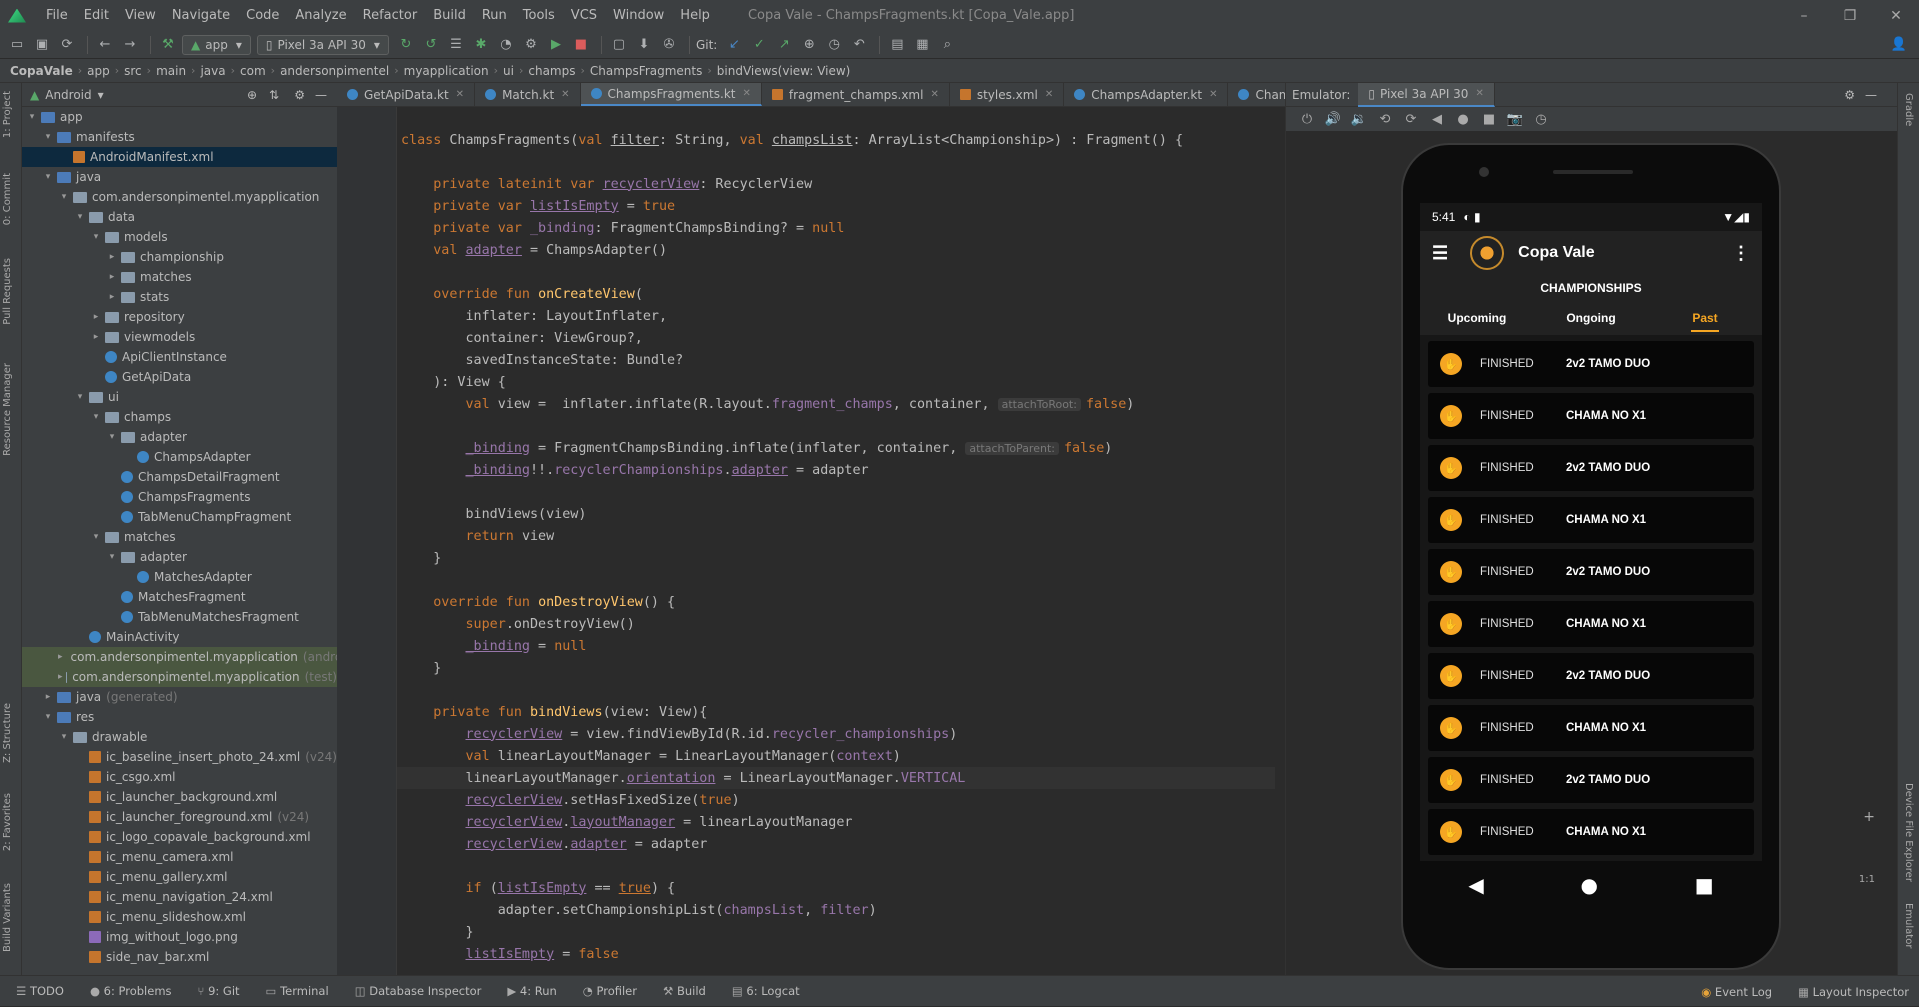 The width and height of the screenshot is (1919, 1007). Describe the element at coordinates (67, 45) in the screenshot. I see `sync-icon: ⟳` at that location.